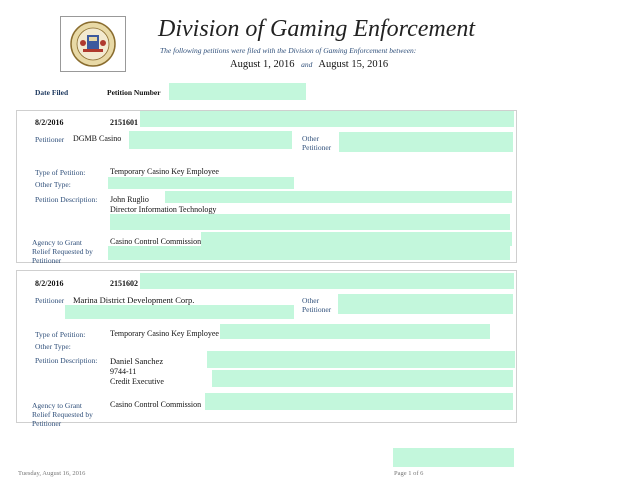  What do you see at coordinates (137, 381) in the screenshot?
I see `description-line-3: Credit Executive` at bounding box center [137, 381].